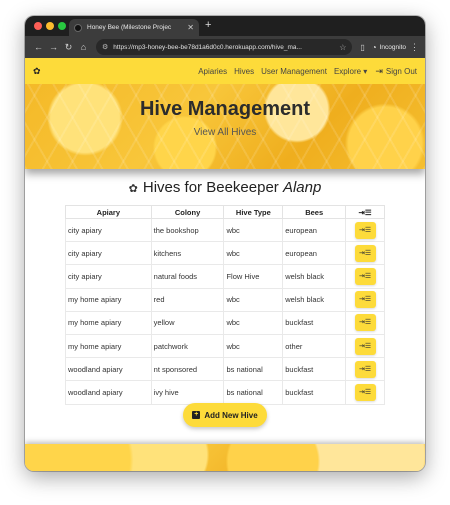 The width and height of the screenshot is (450, 505). Describe the element at coordinates (187, 253) in the screenshot. I see `cell-colony: kitchens` at that location.